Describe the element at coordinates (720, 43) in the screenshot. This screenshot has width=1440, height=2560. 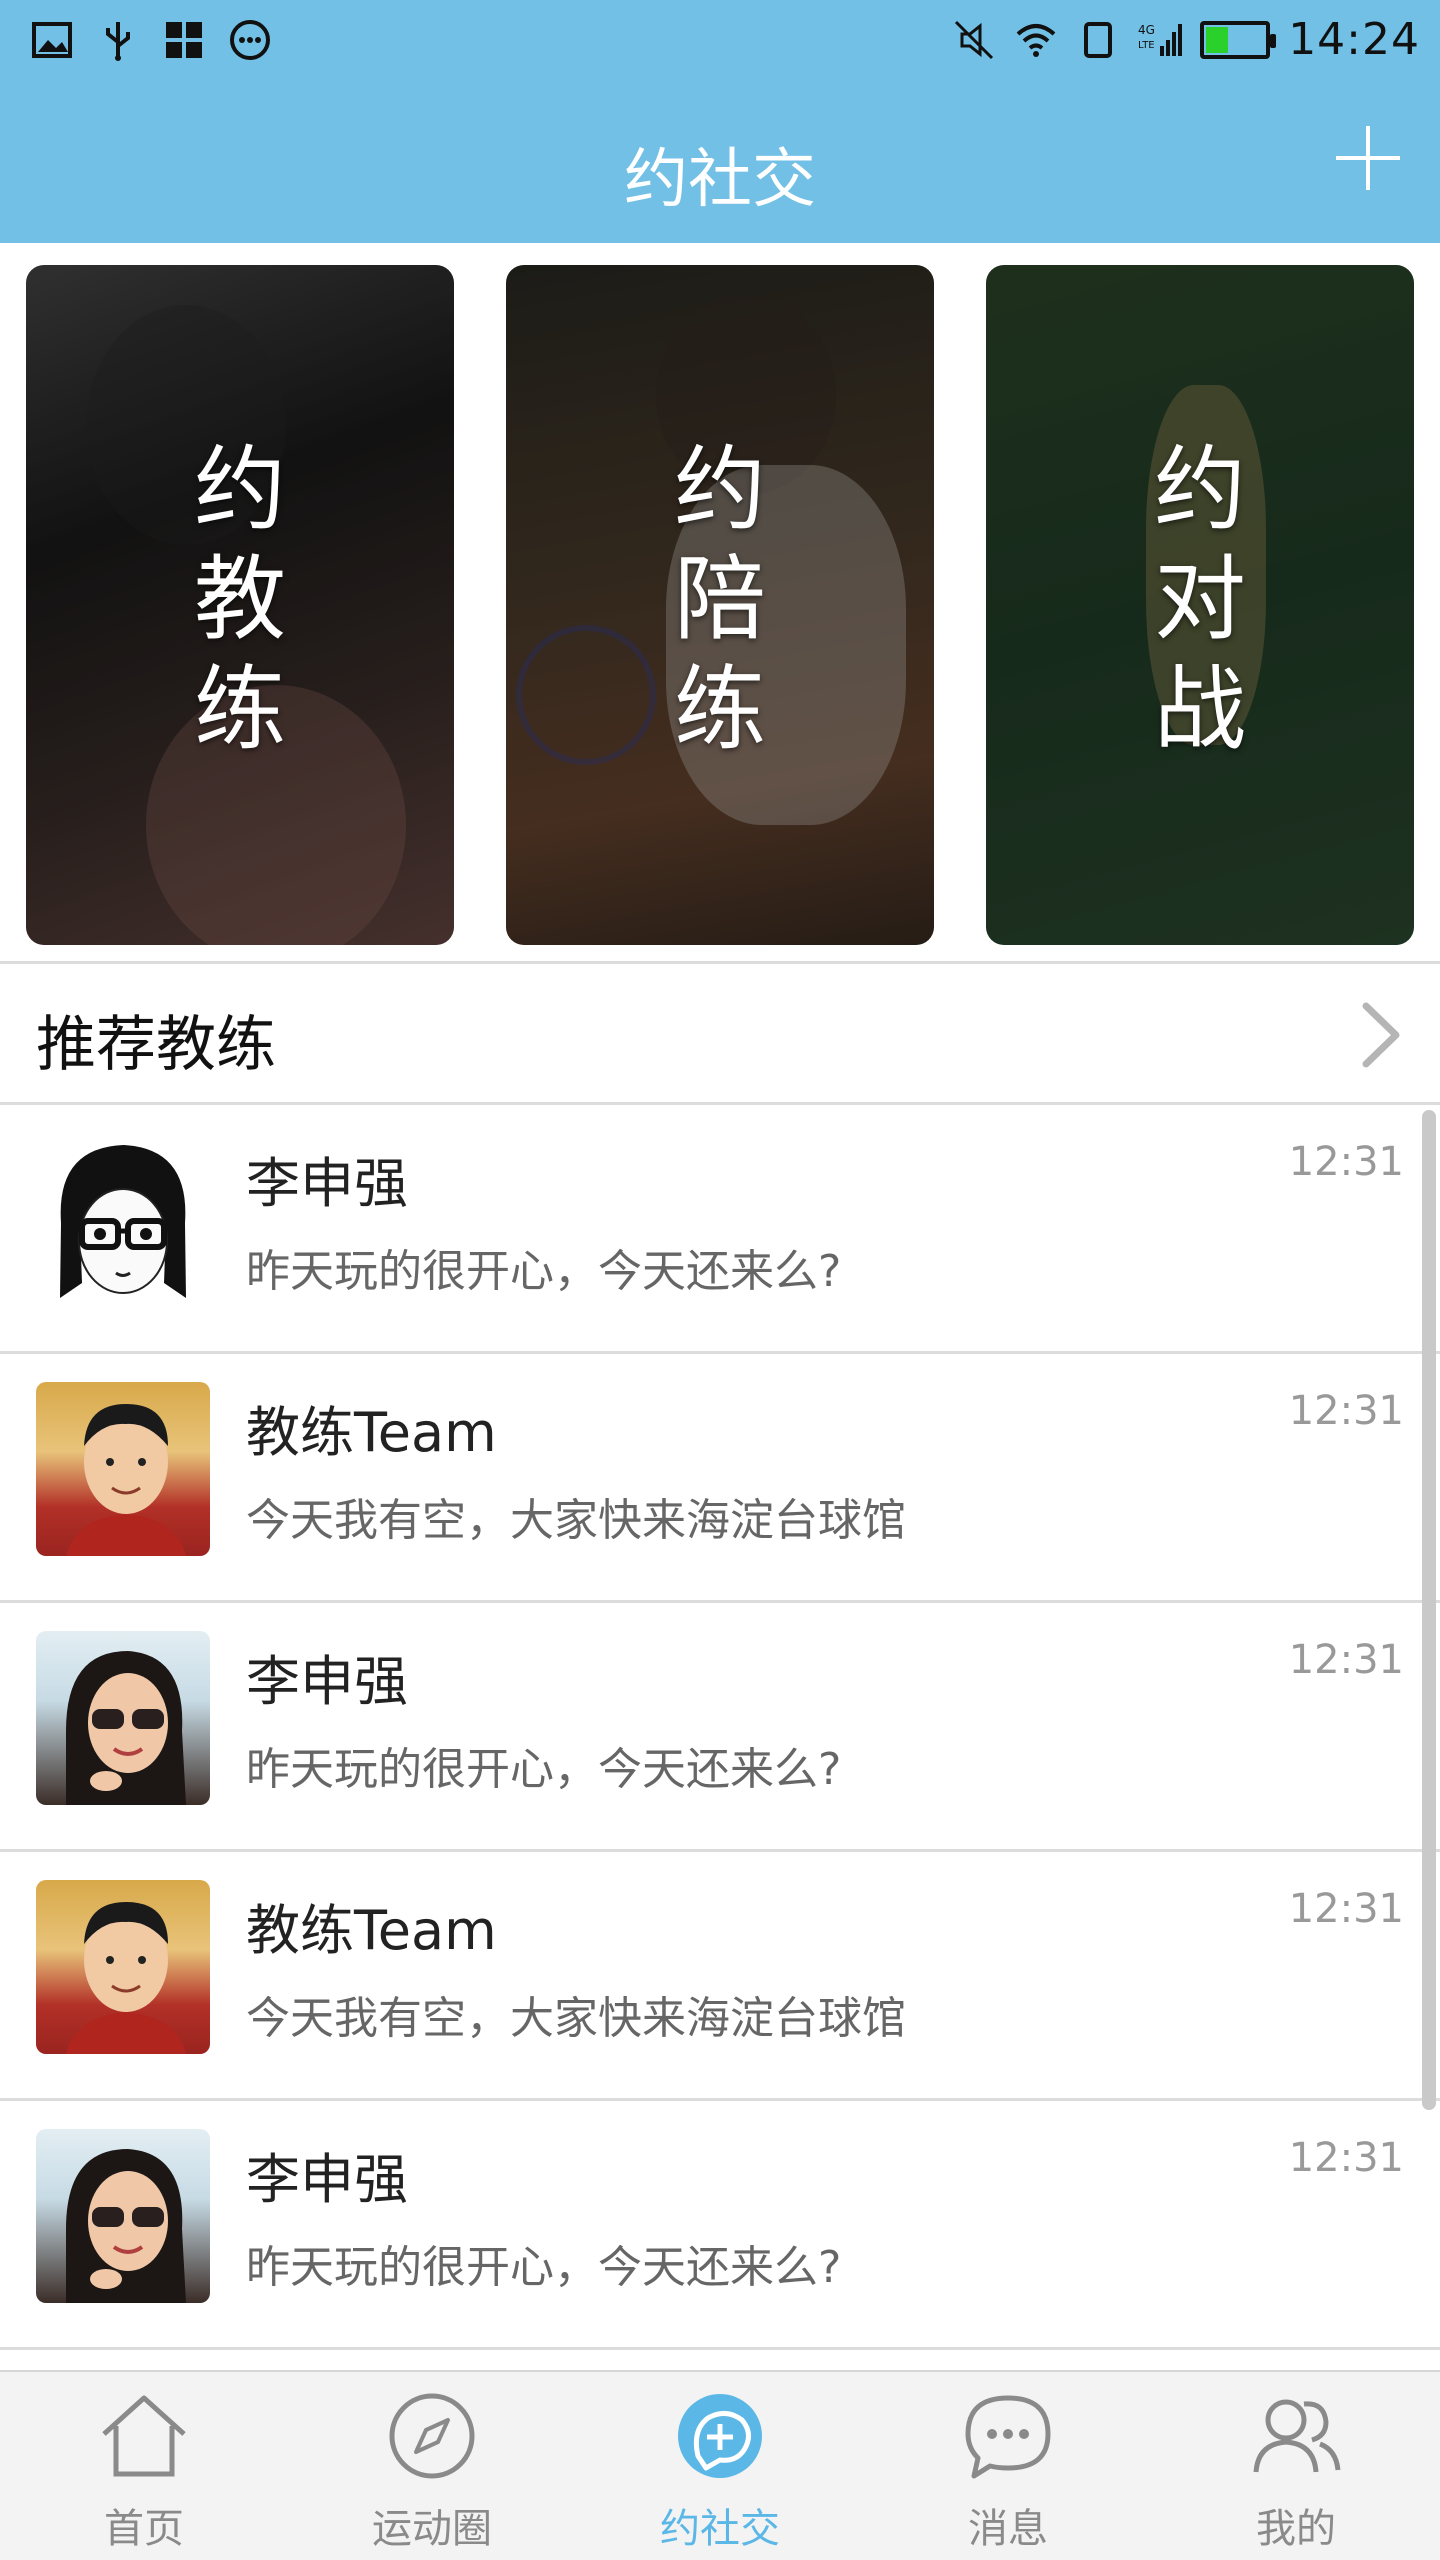
I see `status-bar: 4G LTE 14:24` at that location.